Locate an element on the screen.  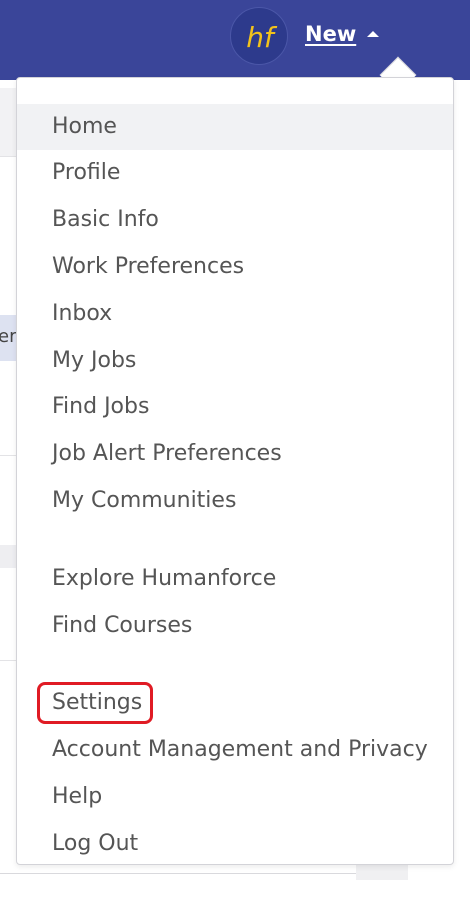
menu-item-my-jobs: My Jobs is located at coordinates (235, 361).